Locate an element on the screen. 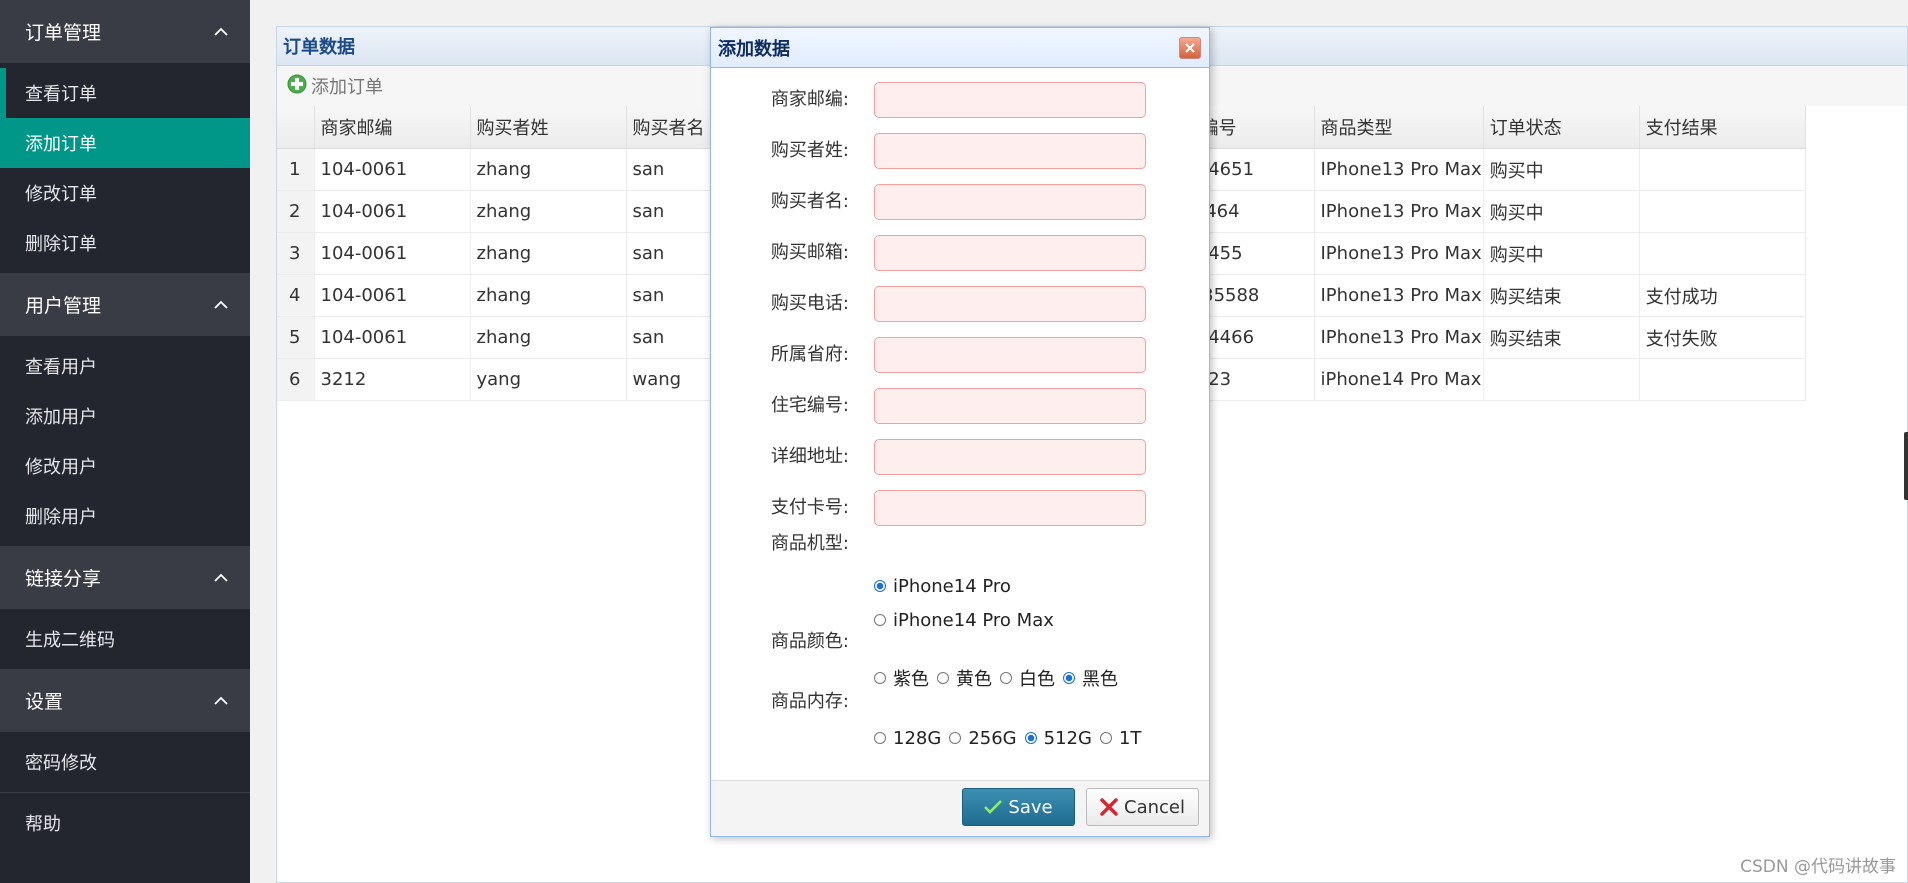  sidebar-item-label: 查看订单 is located at coordinates (61, 94).